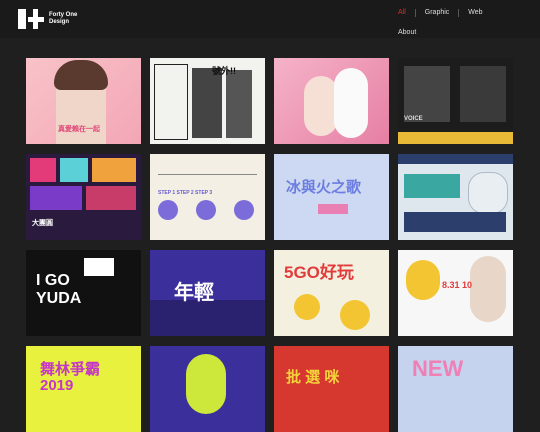  Describe the element at coordinates (474, 13) in the screenshot. I see `nav-item-web: Web` at that location.